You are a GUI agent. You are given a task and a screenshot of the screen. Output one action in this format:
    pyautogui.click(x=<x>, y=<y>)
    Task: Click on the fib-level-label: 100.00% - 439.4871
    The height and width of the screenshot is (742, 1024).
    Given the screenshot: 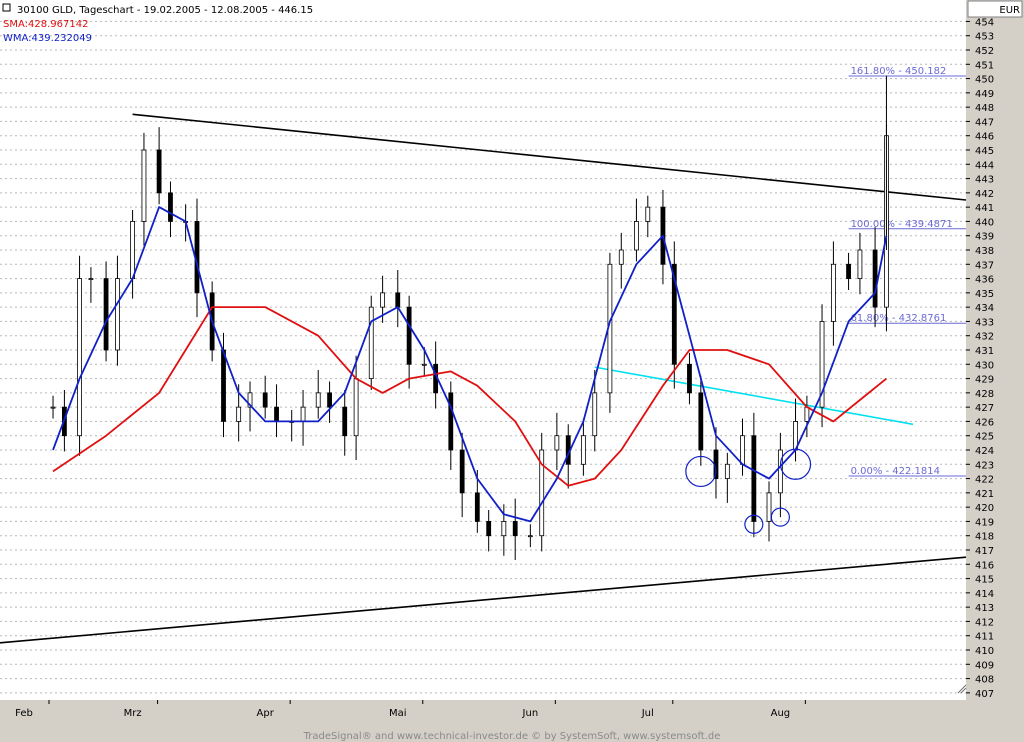 What is the action you would take?
    pyautogui.click(x=902, y=224)
    